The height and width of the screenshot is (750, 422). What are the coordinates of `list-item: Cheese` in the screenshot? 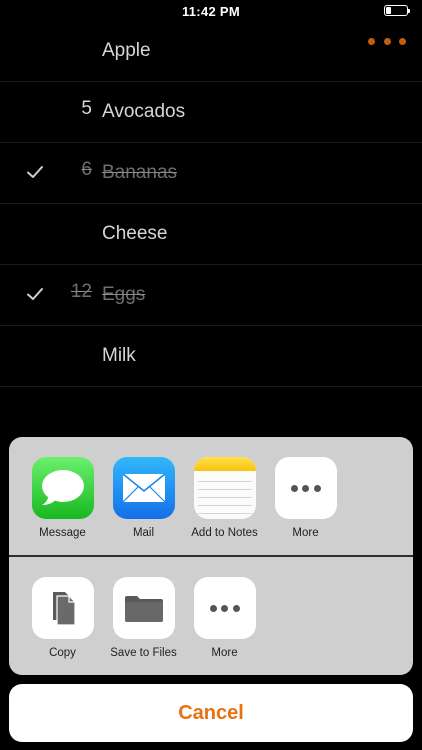 It's located at (211, 234).